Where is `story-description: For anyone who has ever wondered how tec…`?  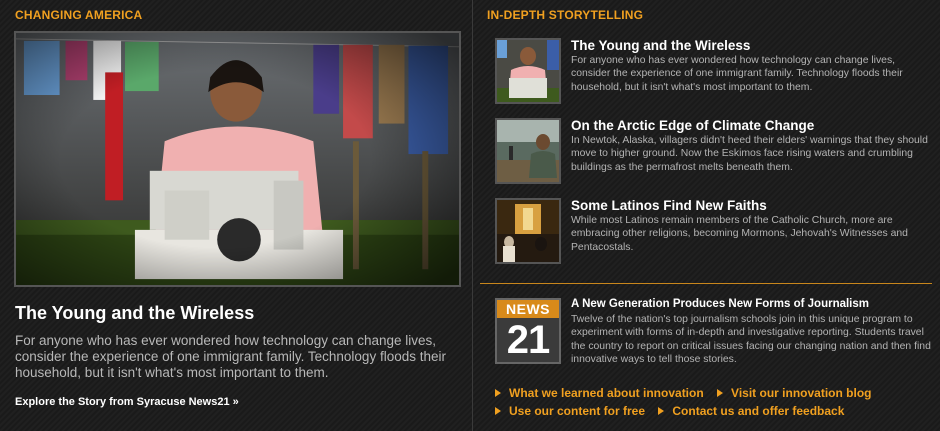 story-description: For anyone who has ever wondered how tec… is located at coordinates (737, 74).